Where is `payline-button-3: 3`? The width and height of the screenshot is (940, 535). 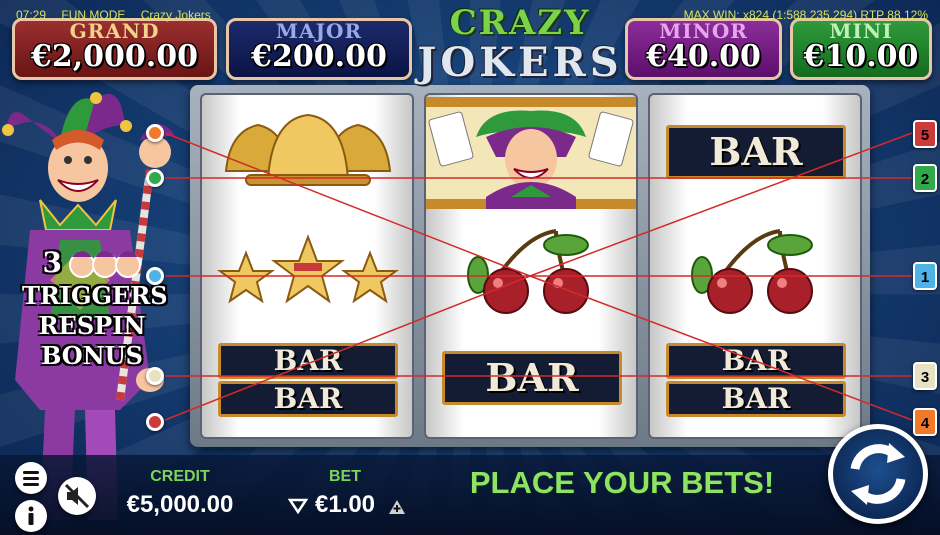 payline-button-3: 3 is located at coordinates (925, 376).